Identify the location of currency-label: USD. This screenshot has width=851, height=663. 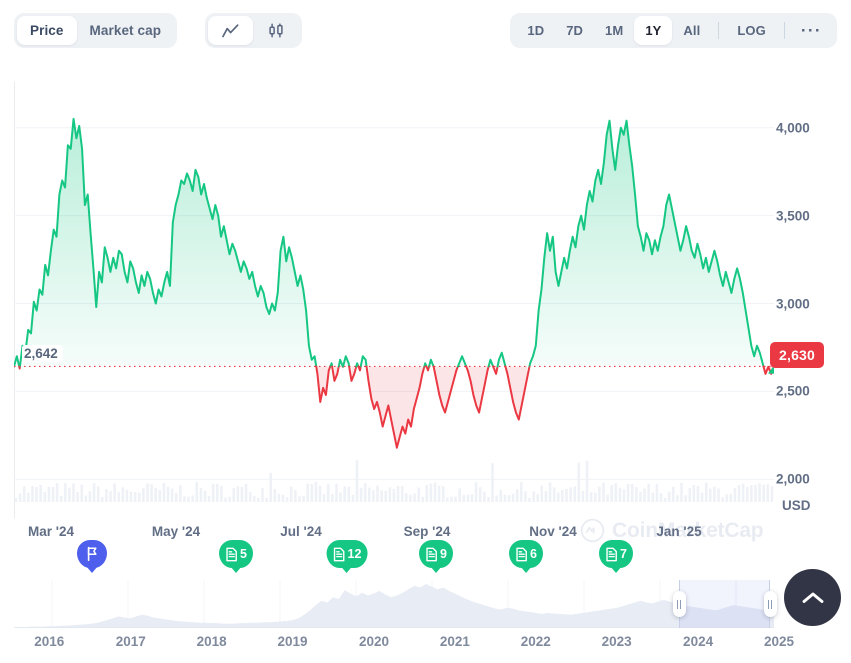
(796, 505).